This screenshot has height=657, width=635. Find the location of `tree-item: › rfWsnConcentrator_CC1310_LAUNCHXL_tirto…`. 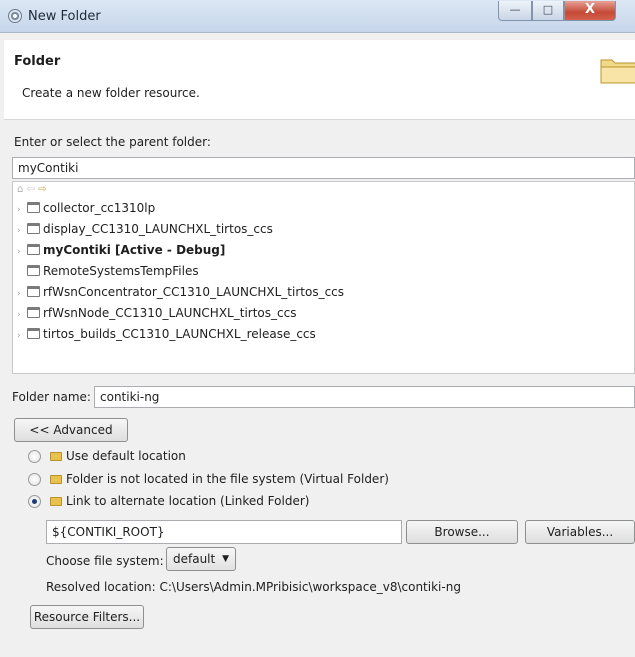

tree-item: › rfWsnConcentrator_CC1310_LAUNCHXL_tirto… is located at coordinates (180, 292).